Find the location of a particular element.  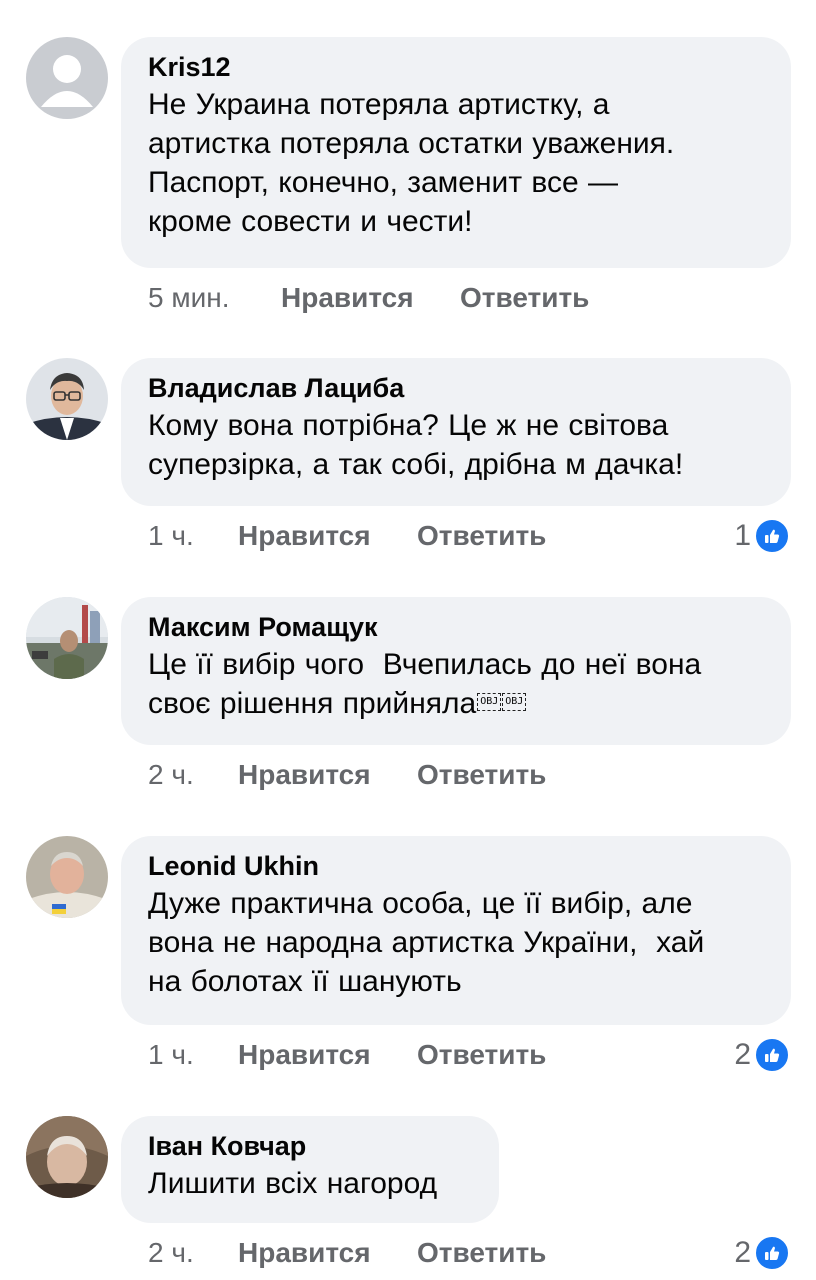

comment-meta: 1 ч. Нравится Ответить 1 is located at coordinates (469, 536).